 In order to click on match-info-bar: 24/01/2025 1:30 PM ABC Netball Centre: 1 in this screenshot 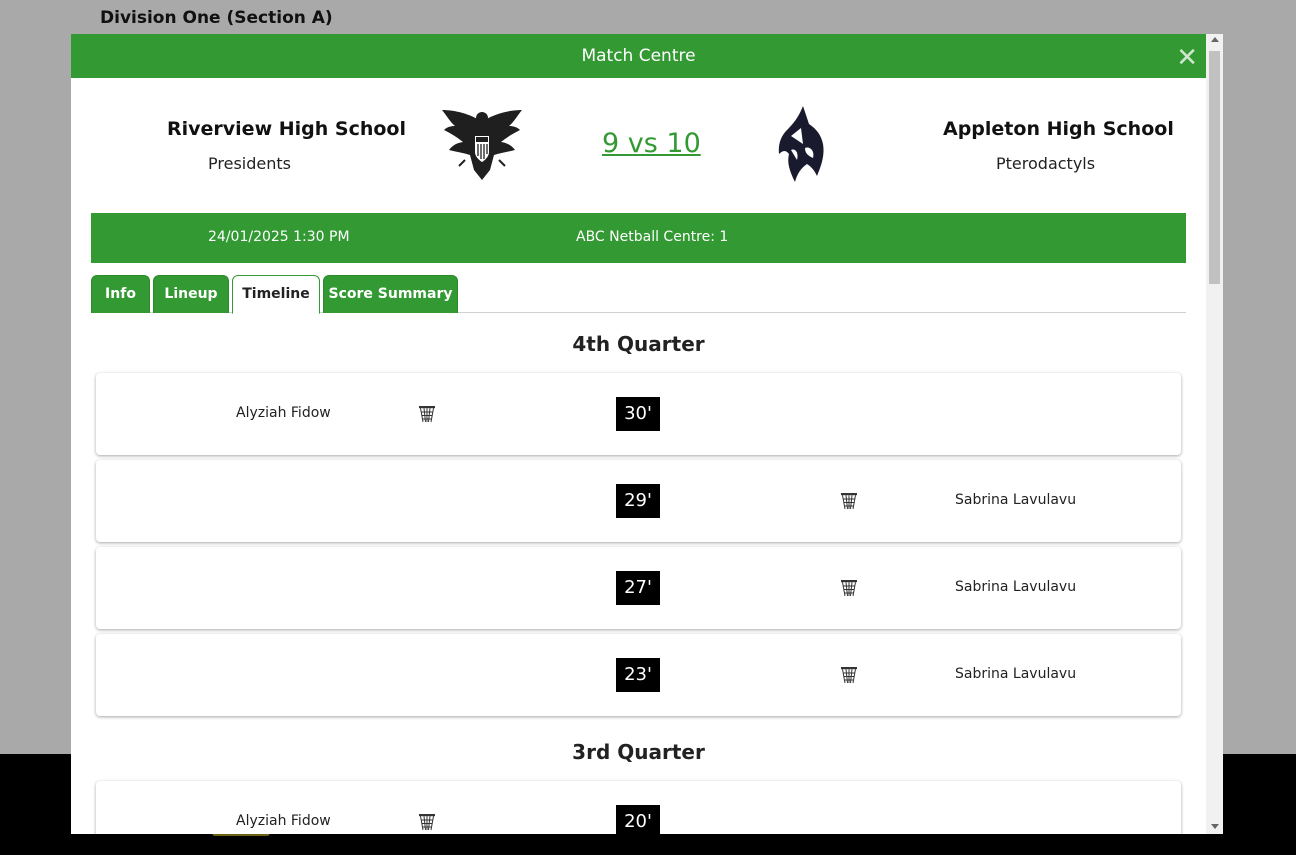, I will do `click(638, 238)`.